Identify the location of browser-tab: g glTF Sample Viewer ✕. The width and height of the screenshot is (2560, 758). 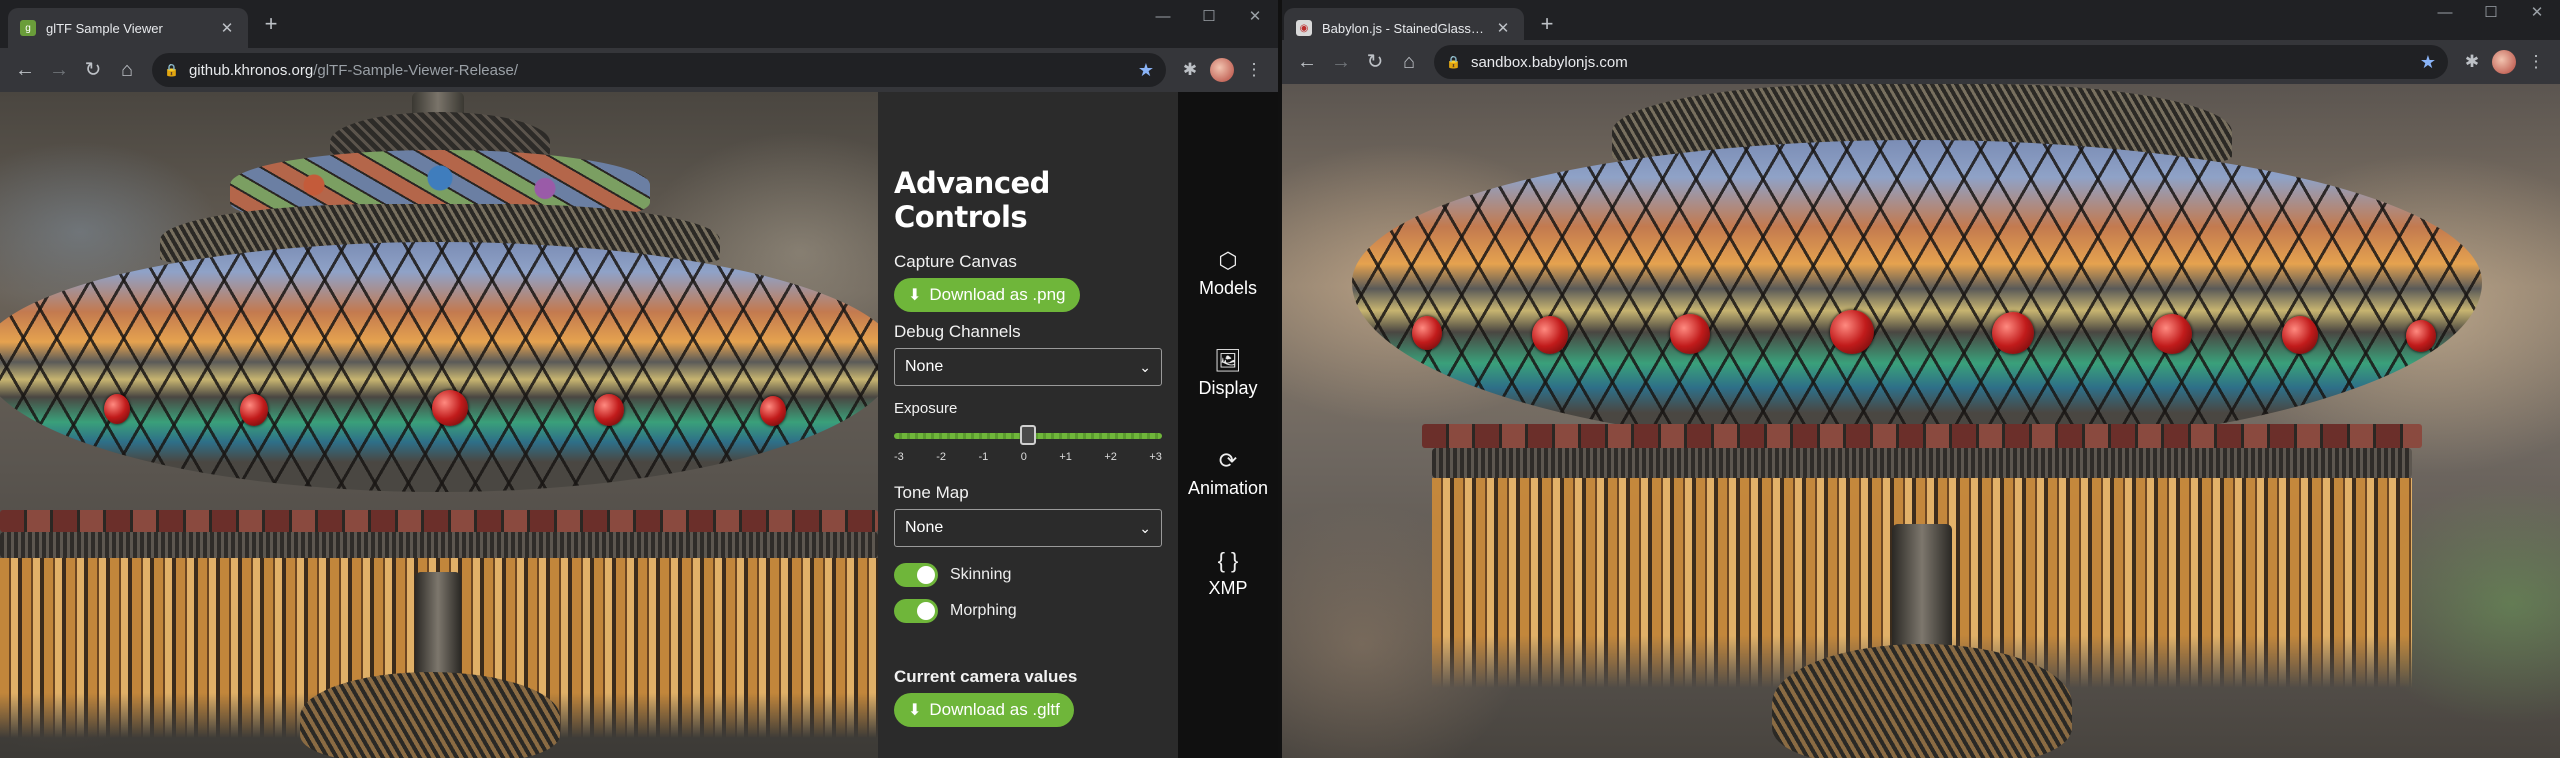
(128, 28).